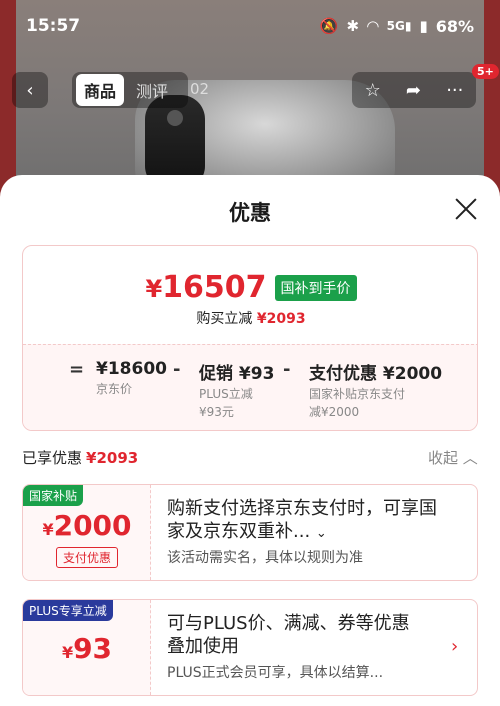 The width and height of the screenshot is (500, 706). Describe the element at coordinates (315, 287) in the screenshot. I see `subsidy-price-tag: 国补到手价` at that location.